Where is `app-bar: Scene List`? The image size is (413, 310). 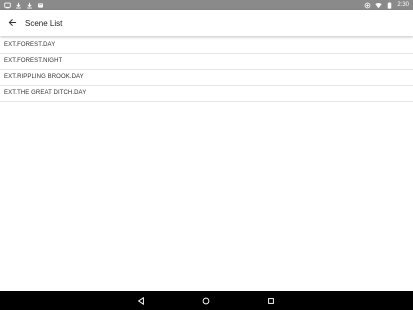
app-bar: Scene List is located at coordinates (206, 23).